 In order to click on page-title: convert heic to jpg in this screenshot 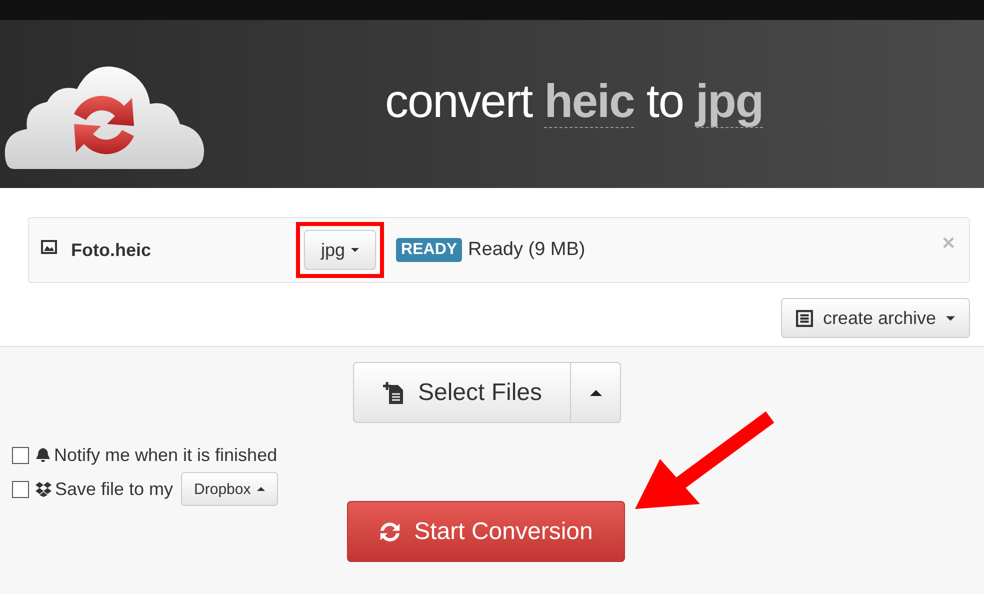, I will do `click(574, 100)`.